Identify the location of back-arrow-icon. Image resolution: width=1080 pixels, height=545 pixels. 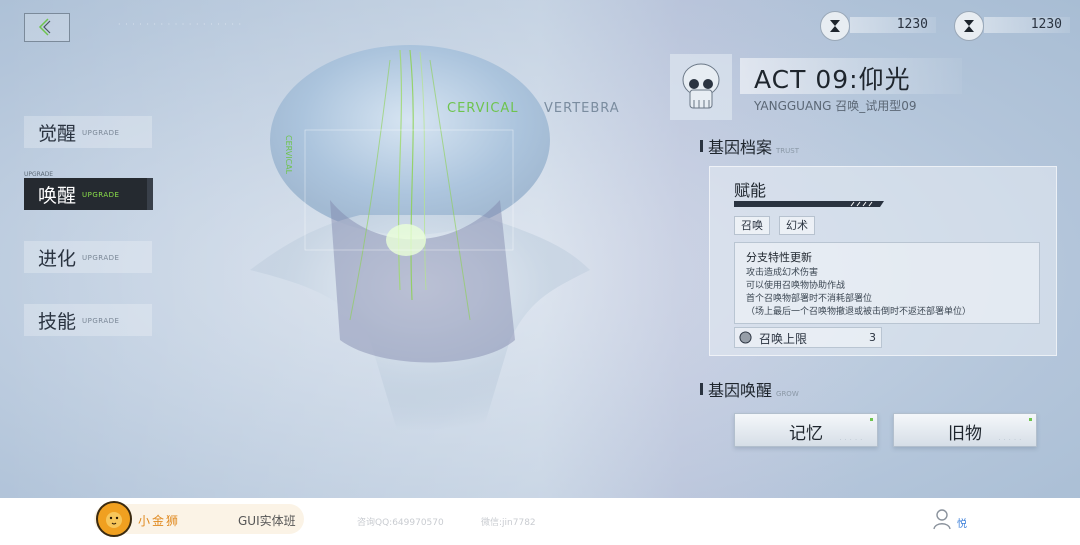
(44, 27).